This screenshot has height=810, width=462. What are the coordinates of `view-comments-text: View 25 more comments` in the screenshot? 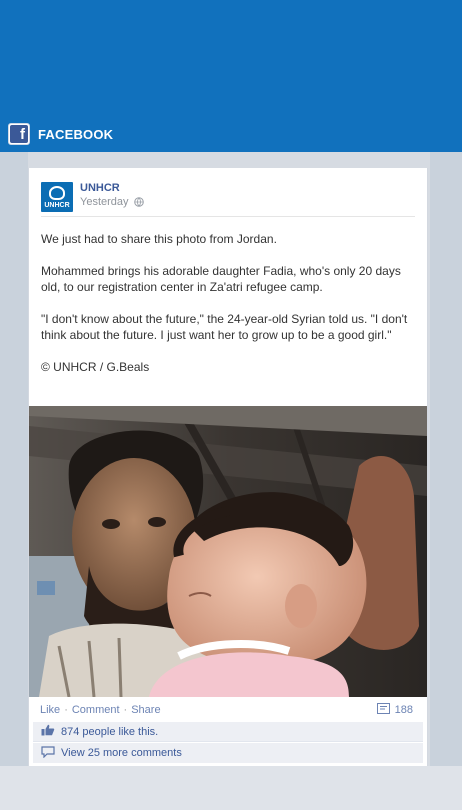 It's located at (121, 753).